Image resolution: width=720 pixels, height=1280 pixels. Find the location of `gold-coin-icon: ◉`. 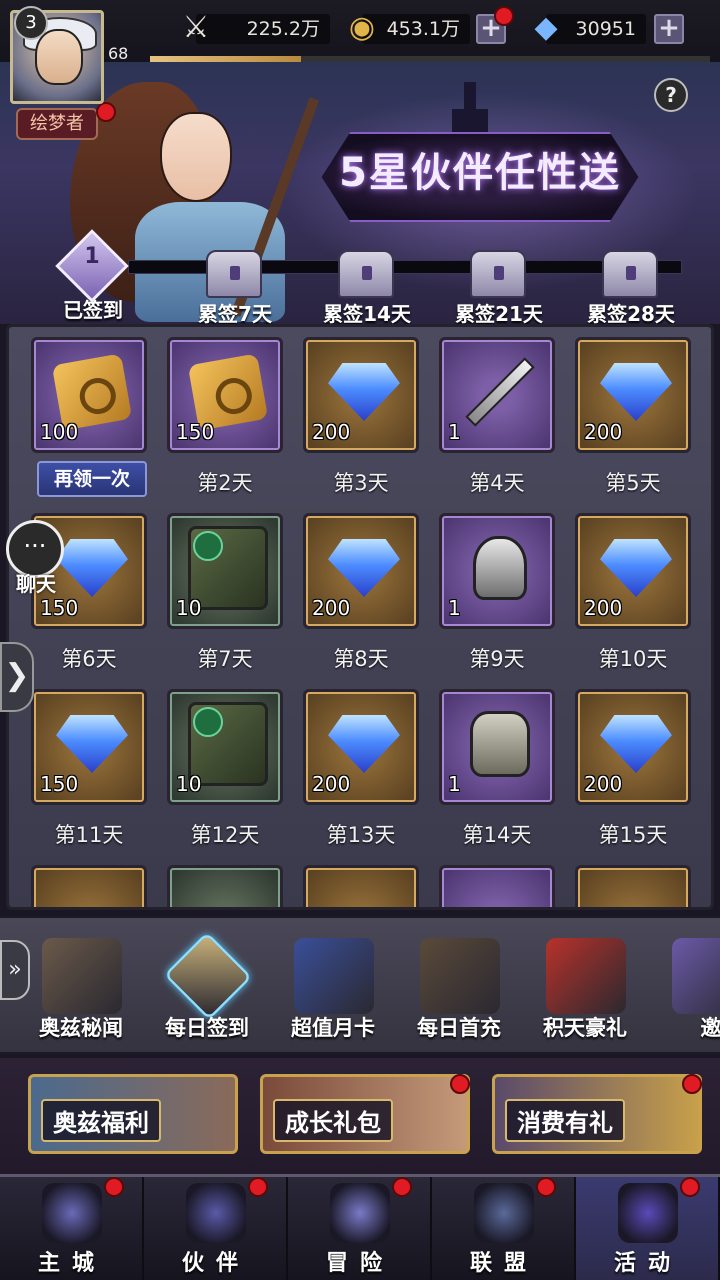

gold-coin-icon: ◉ is located at coordinates (362, 27).